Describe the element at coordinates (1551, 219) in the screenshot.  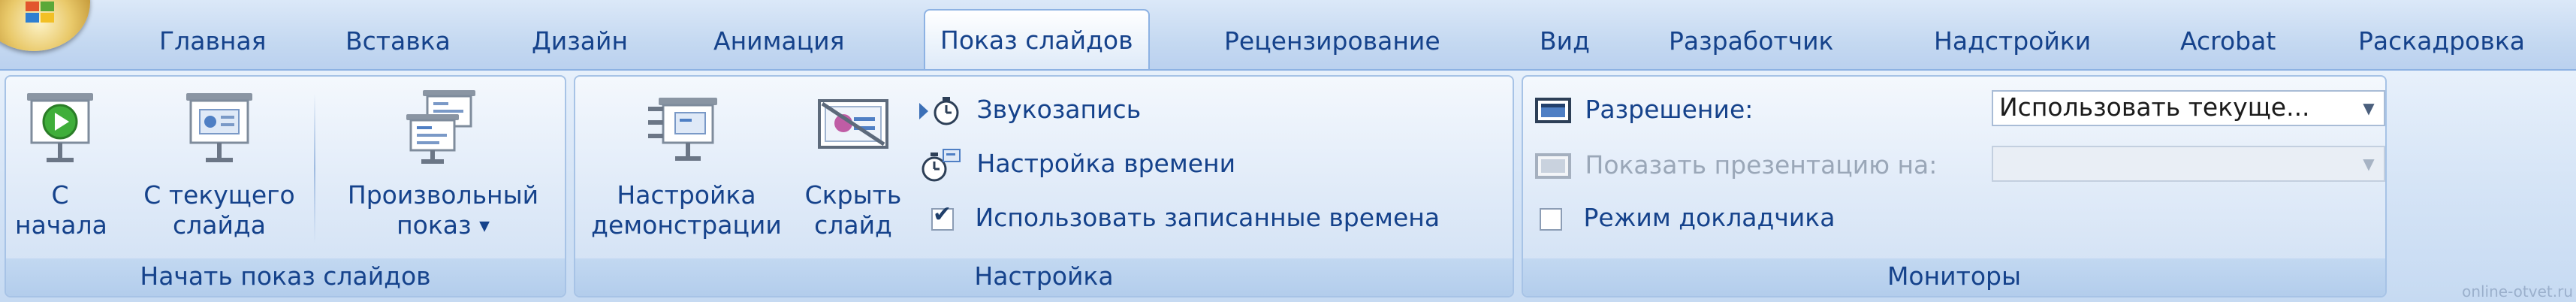
I see `presenter-view-checkbox` at that location.